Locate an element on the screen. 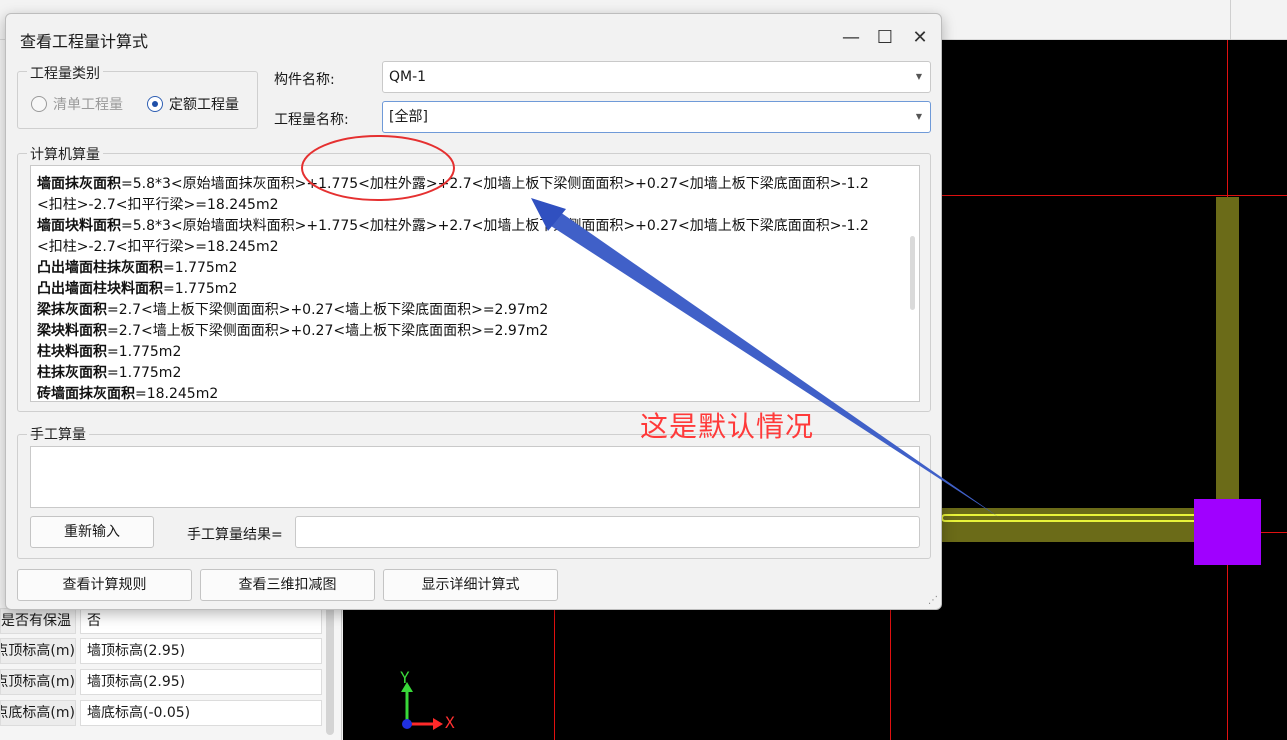  property-row: 终点顶标高(m) 墙顶标高(2.95) is located at coordinates (161, 682).